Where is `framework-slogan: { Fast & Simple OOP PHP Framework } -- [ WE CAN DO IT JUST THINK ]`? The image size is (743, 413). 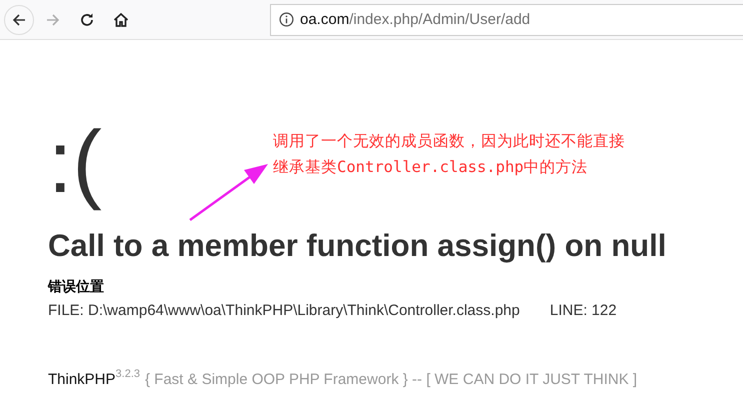 framework-slogan: { Fast & Simple OOP PHP Framework } -- [ WE CAN DO IT JUST THINK ] is located at coordinates (391, 379).